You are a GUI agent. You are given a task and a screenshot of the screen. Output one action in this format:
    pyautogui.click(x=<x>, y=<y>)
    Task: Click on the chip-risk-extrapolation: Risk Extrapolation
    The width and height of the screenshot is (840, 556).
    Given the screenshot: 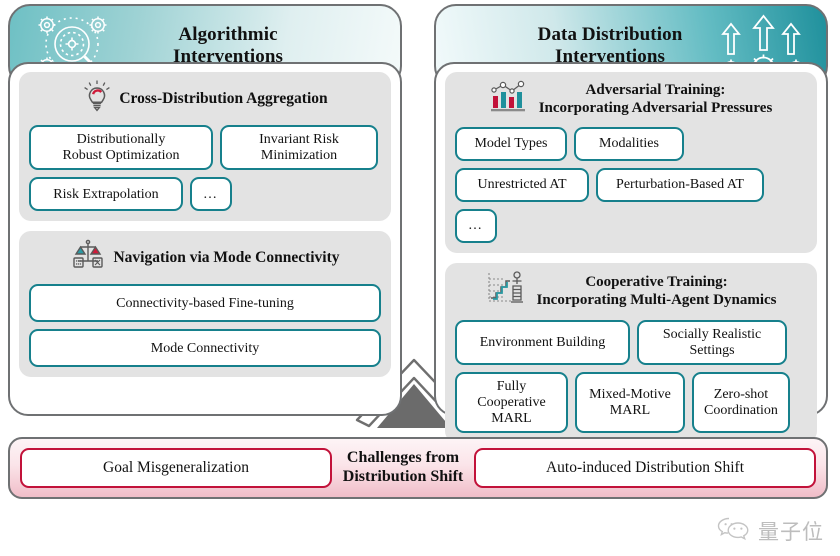 What is the action you would take?
    pyautogui.click(x=106, y=194)
    